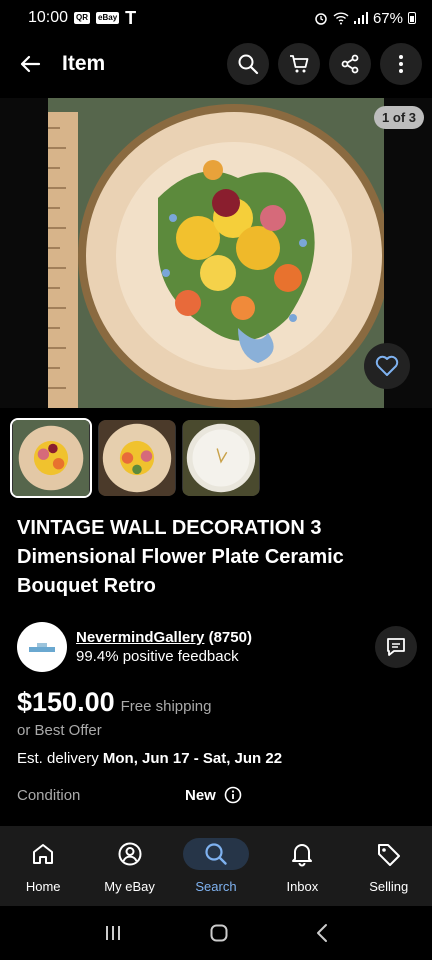 The height and width of the screenshot is (960, 432). Describe the element at coordinates (233, 795) in the screenshot. I see `info-icon` at that location.